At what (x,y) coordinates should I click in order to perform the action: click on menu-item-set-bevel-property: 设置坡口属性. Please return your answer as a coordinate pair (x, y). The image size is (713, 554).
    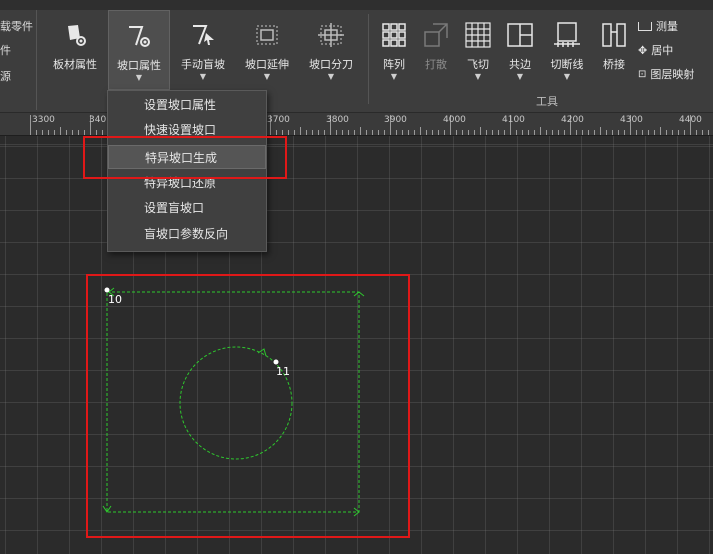
    Looking at the image, I should click on (187, 105).